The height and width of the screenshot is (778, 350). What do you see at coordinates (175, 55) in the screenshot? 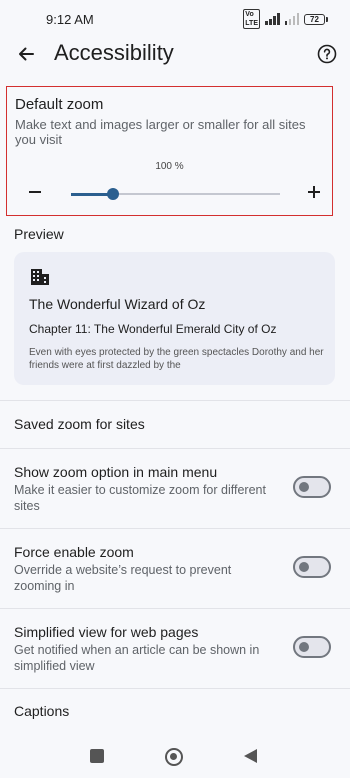
I see `top-app-bar: Accessibility` at bounding box center [175, 55].